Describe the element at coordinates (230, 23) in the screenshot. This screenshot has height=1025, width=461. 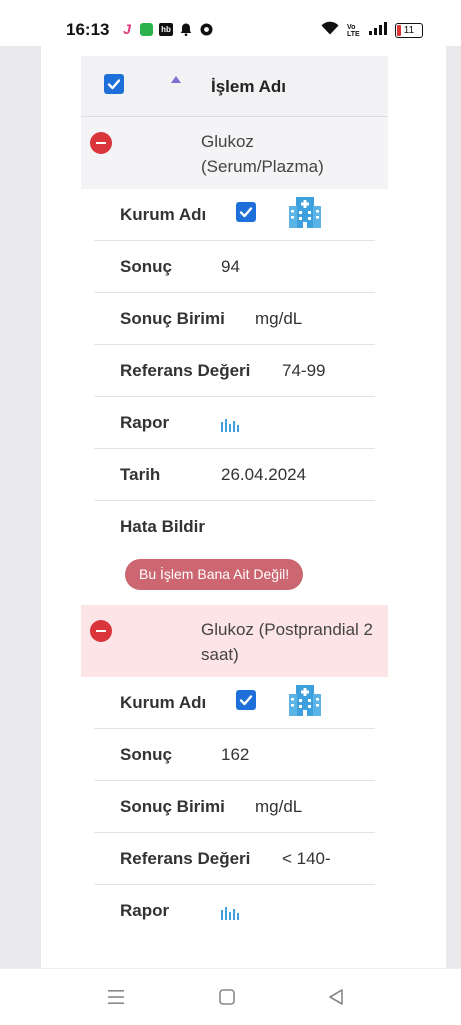
I see `status-bar: 16:13 J hb Vo LTE 11` at that location.